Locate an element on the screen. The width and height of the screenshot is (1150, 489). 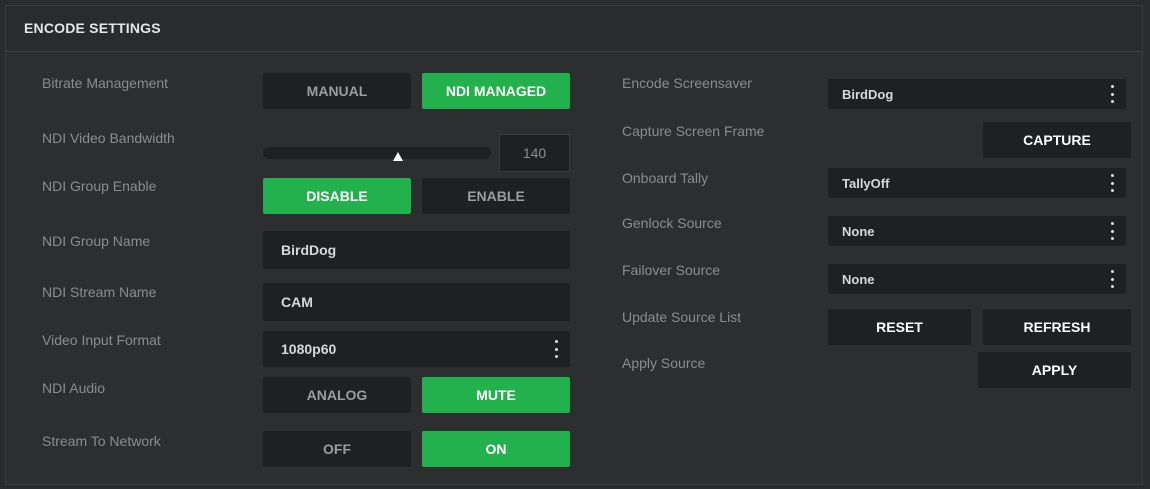
ndi-audio-label: NDI Audio is located at coordinates (74, 388).